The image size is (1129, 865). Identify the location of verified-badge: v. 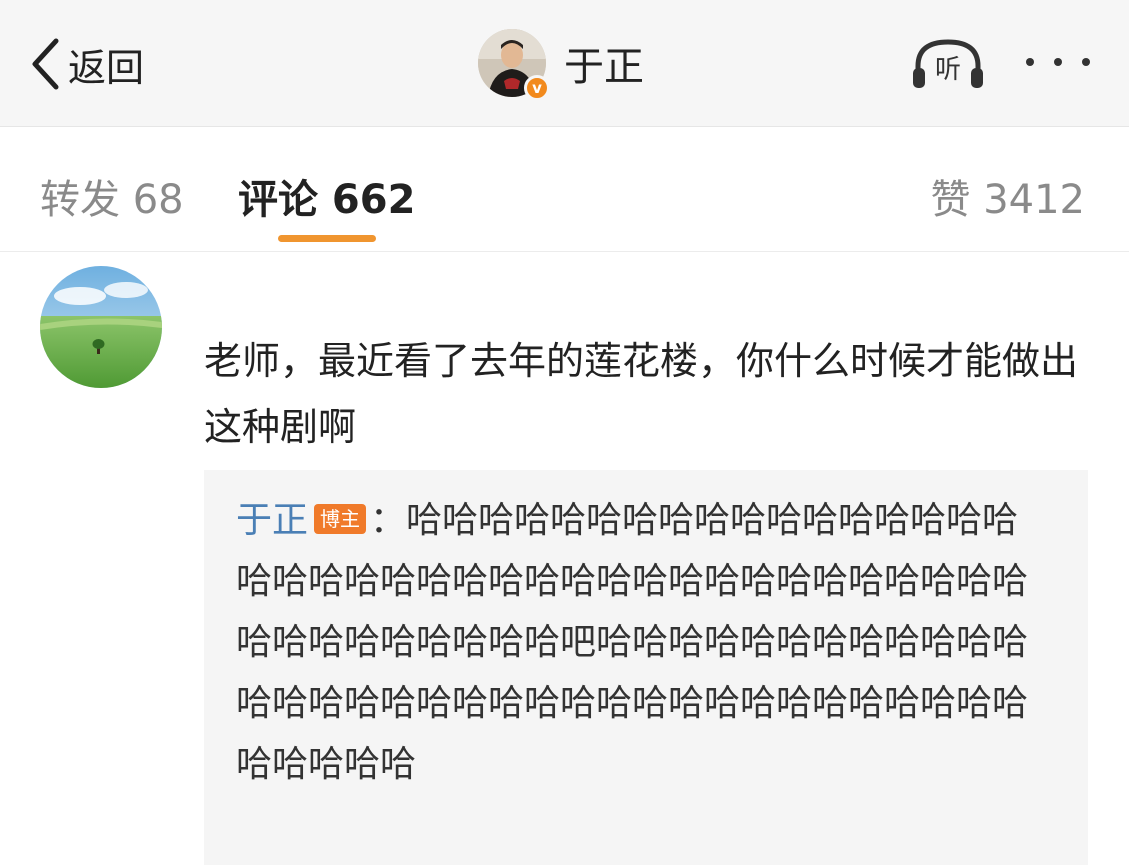
(537, 88).